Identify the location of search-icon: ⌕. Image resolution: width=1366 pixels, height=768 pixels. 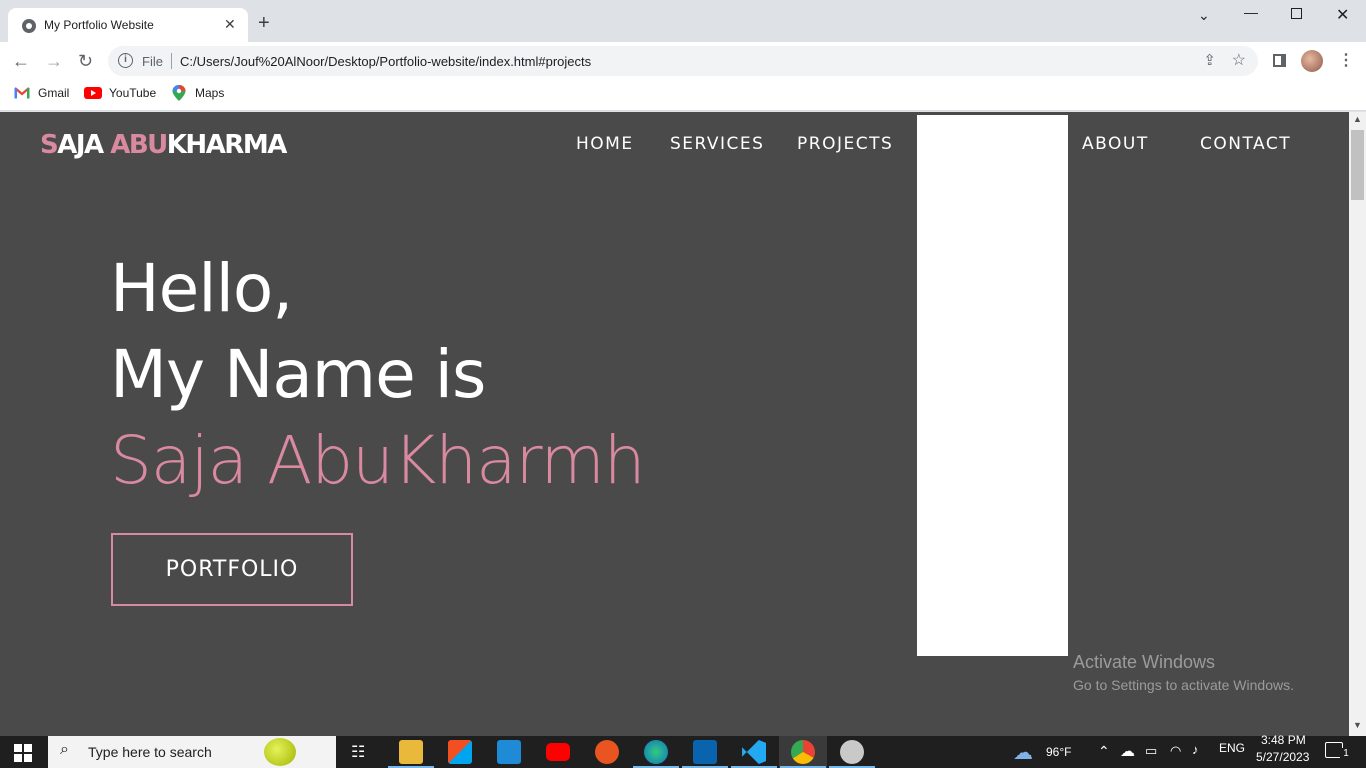
(64, 749).